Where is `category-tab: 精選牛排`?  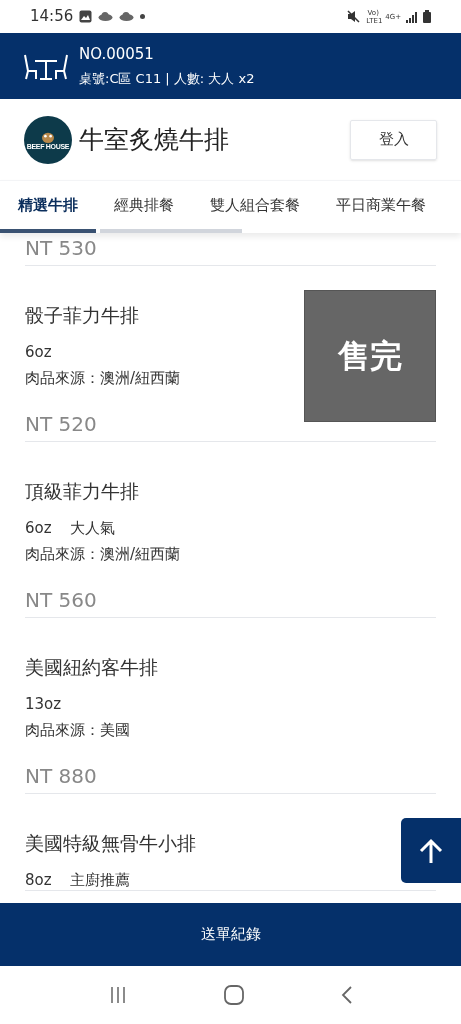
category-tab: 精選牛排 is located at coordinates (48, 207).